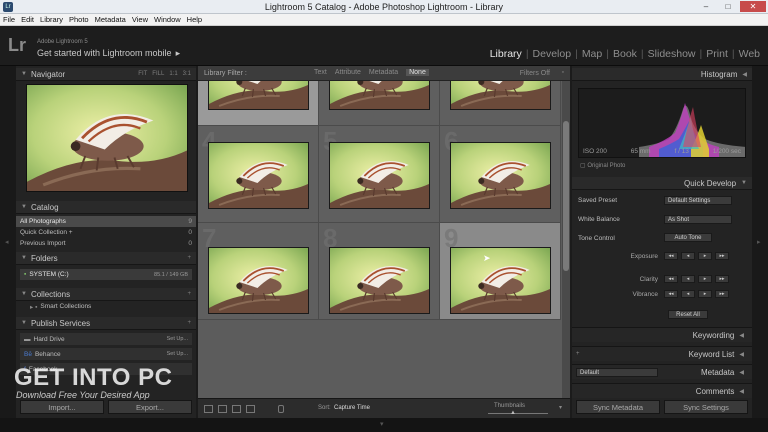 This screenshot has width=768, height=432. What do you see at coordinates (9, 19) in the screenshot?
I see `menu-file: File` at bounding box center [9, 19].